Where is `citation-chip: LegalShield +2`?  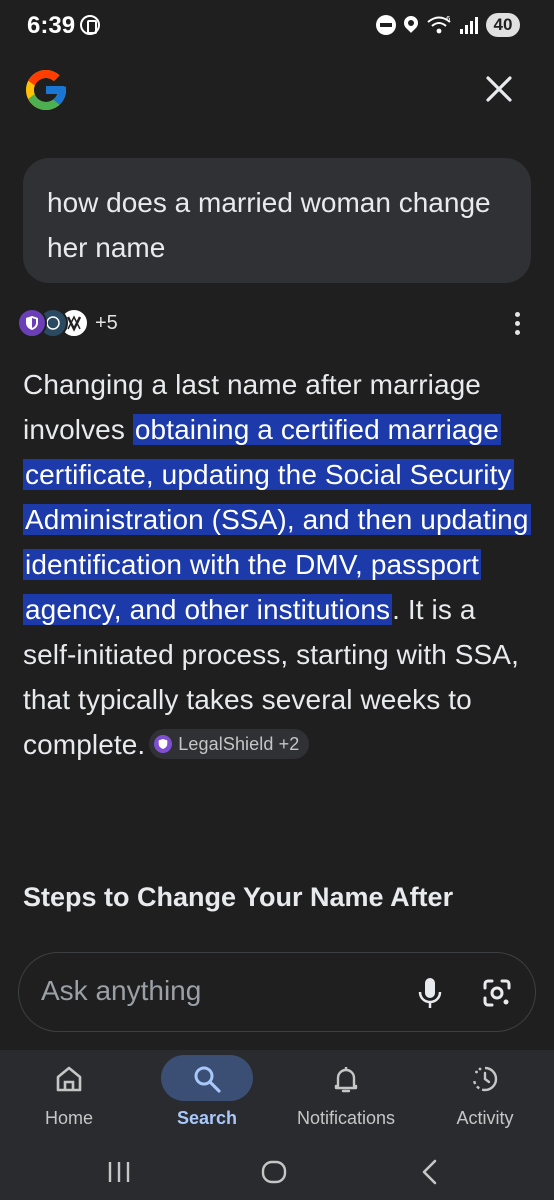 citation-chip: LegalShield +2 is located at coordinates (229, 744).